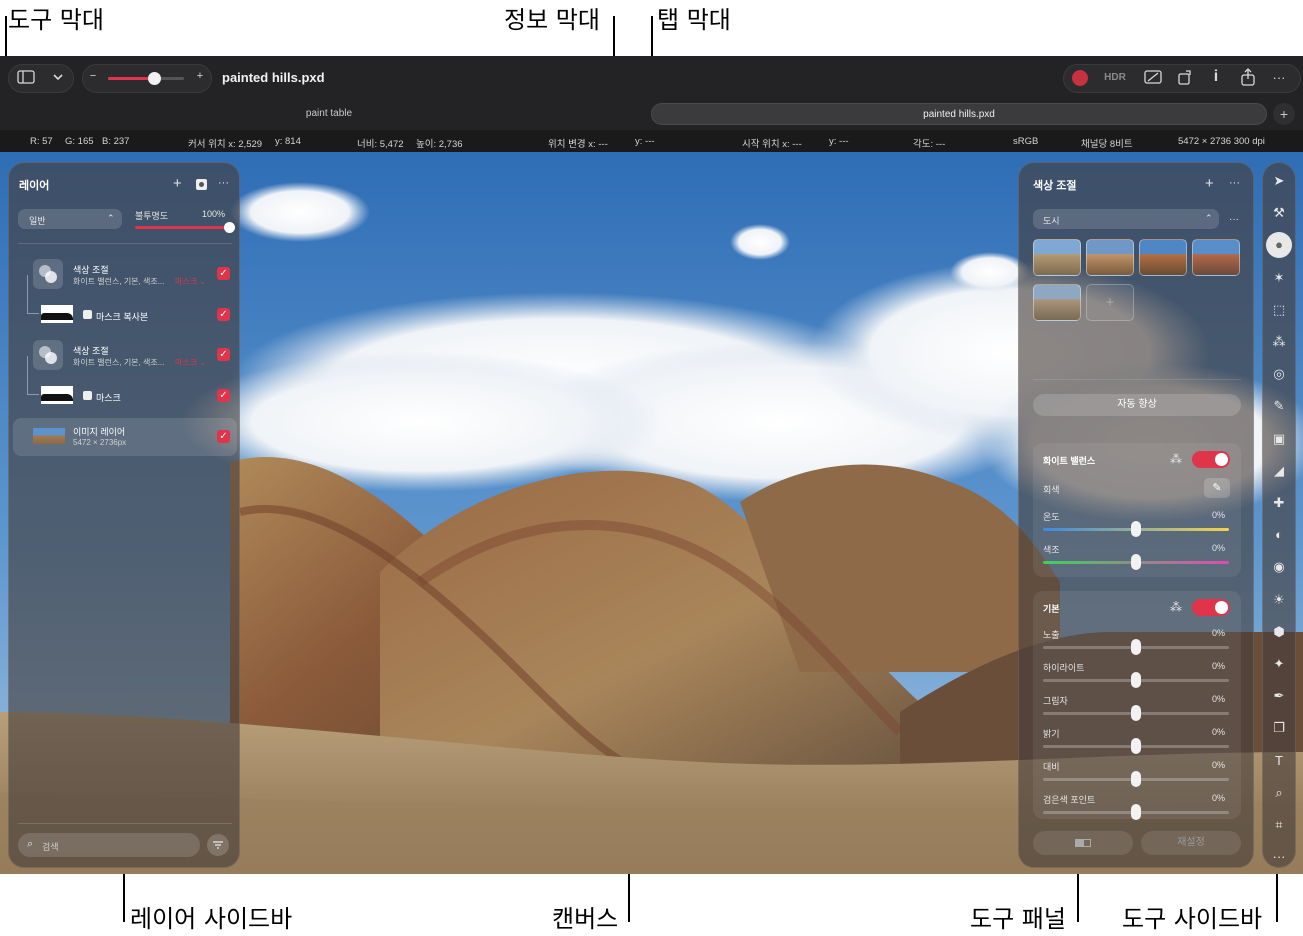 The image size is (1303, 936). I want to click on shadows-value: 0%, so click(1219, 699).